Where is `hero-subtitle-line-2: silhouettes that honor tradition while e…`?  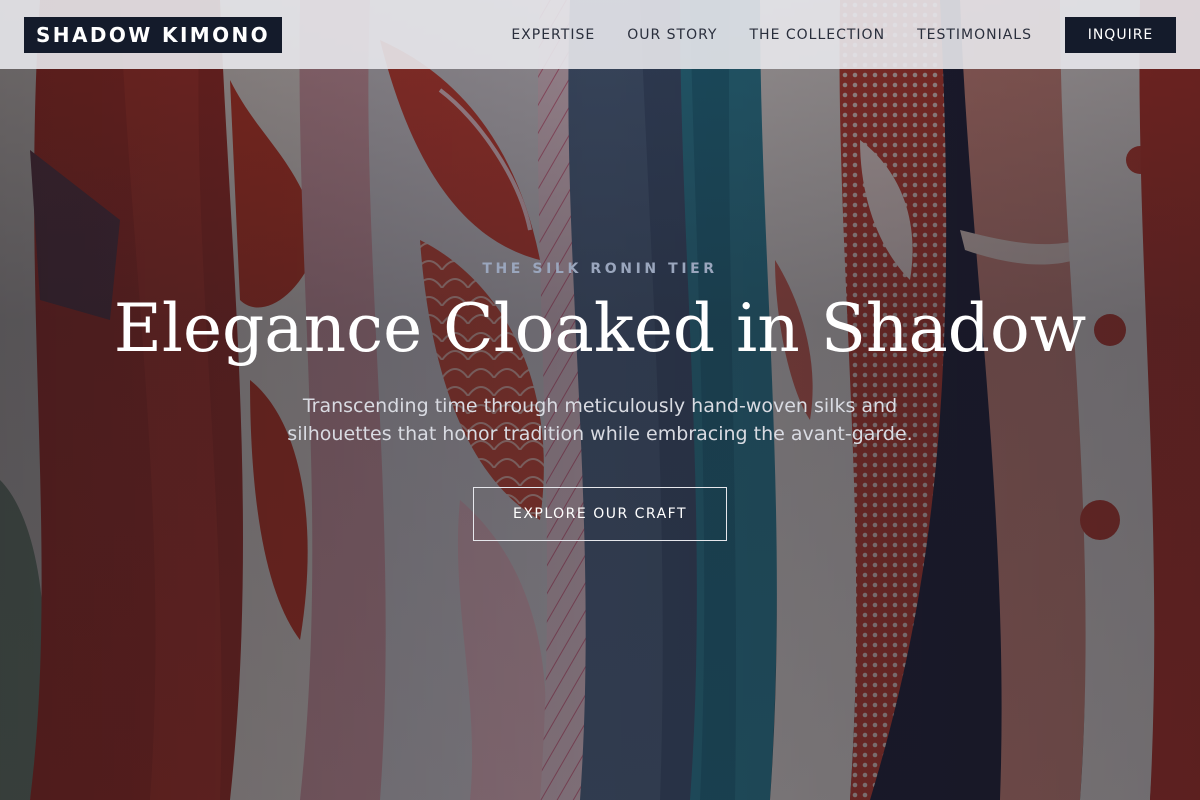
hero-subtitle-line-2: silhouettes that honor tradition while e… is located at coordinates (600, 434).